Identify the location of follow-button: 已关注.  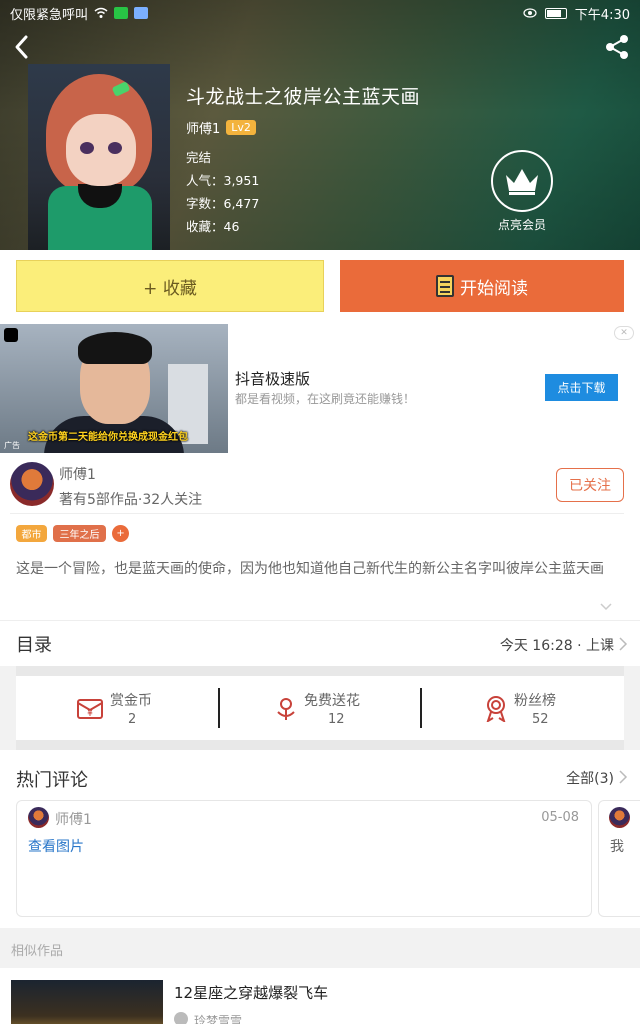
(590, 485).